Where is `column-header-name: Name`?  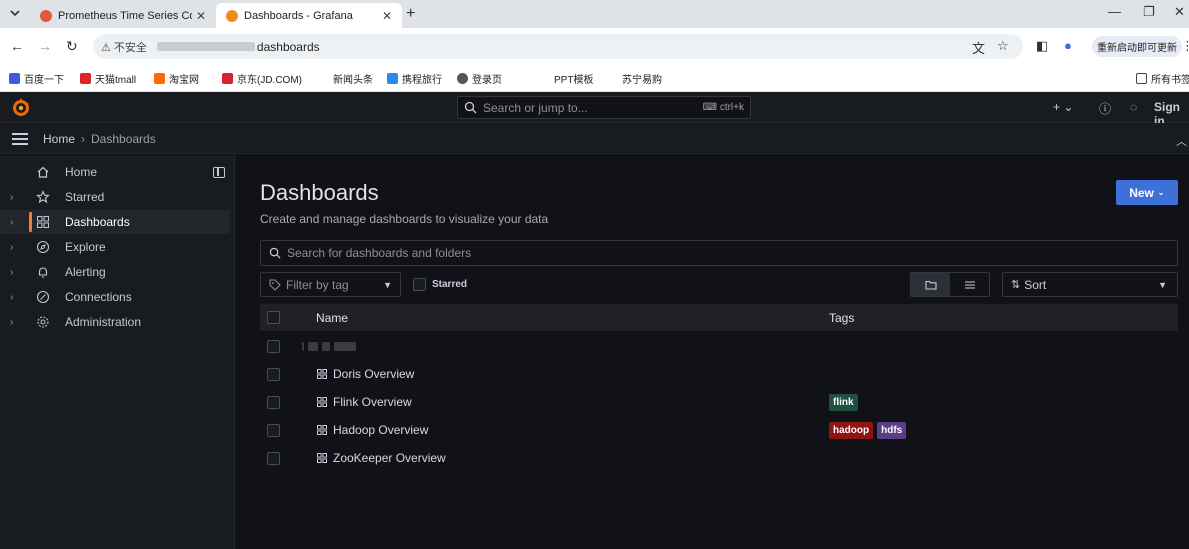
column-header-name: Name is located at coordinates (332, 318).